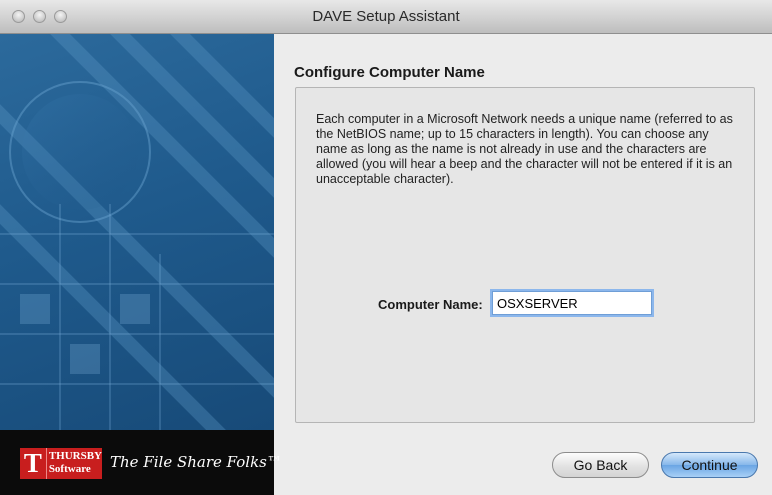 The image size is (772, 495). I want to click on thursby-logo: T THURSBY Software, so click(61, 463).